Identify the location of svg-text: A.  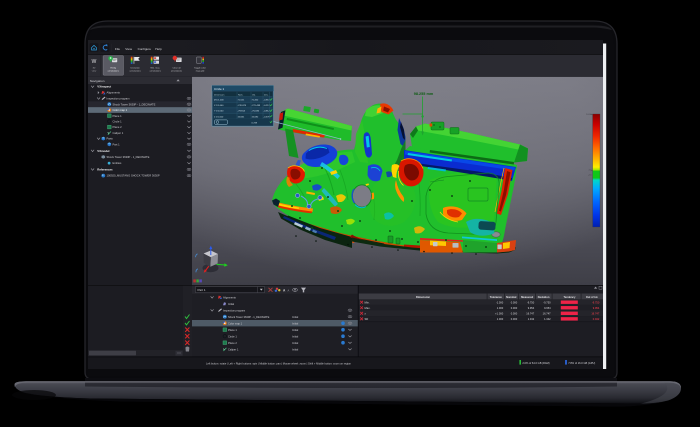
(289, 291).